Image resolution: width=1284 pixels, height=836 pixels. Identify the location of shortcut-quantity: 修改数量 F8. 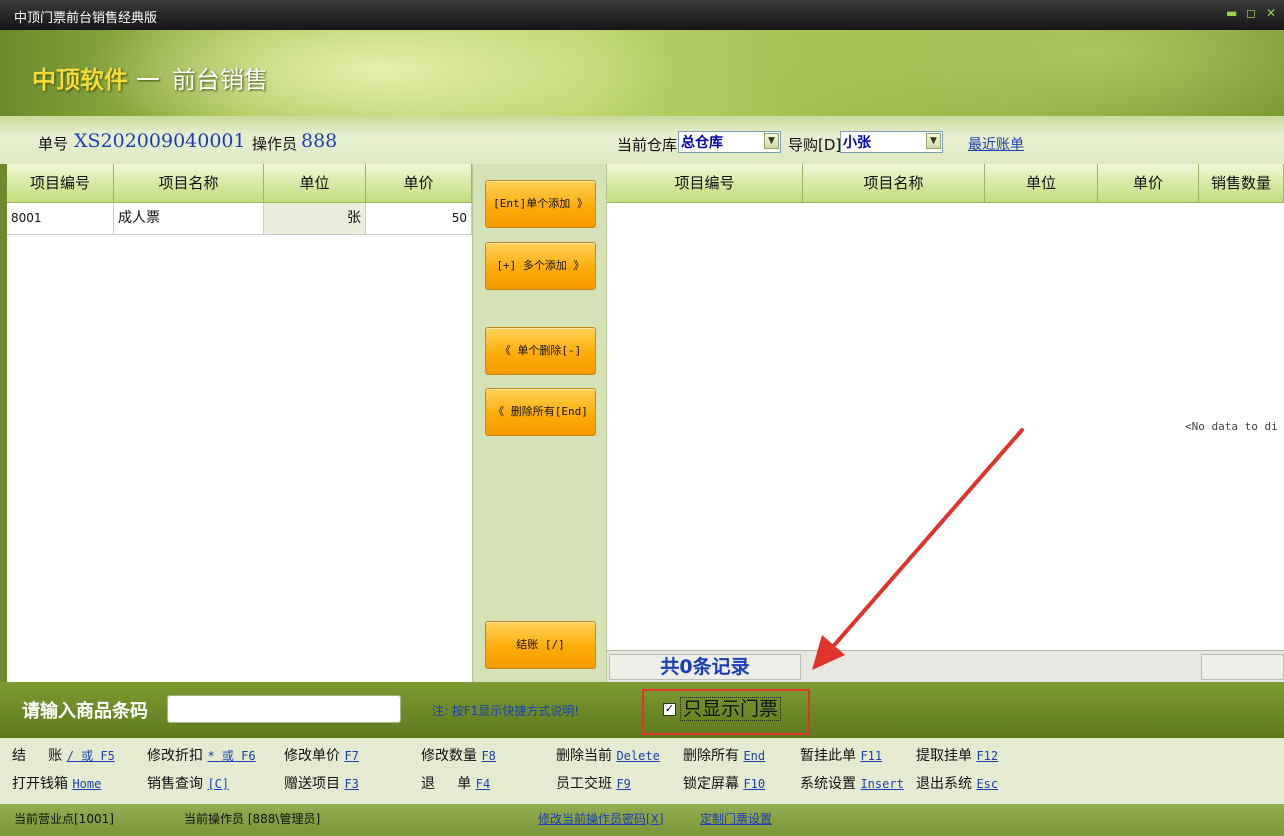
(458, 755).